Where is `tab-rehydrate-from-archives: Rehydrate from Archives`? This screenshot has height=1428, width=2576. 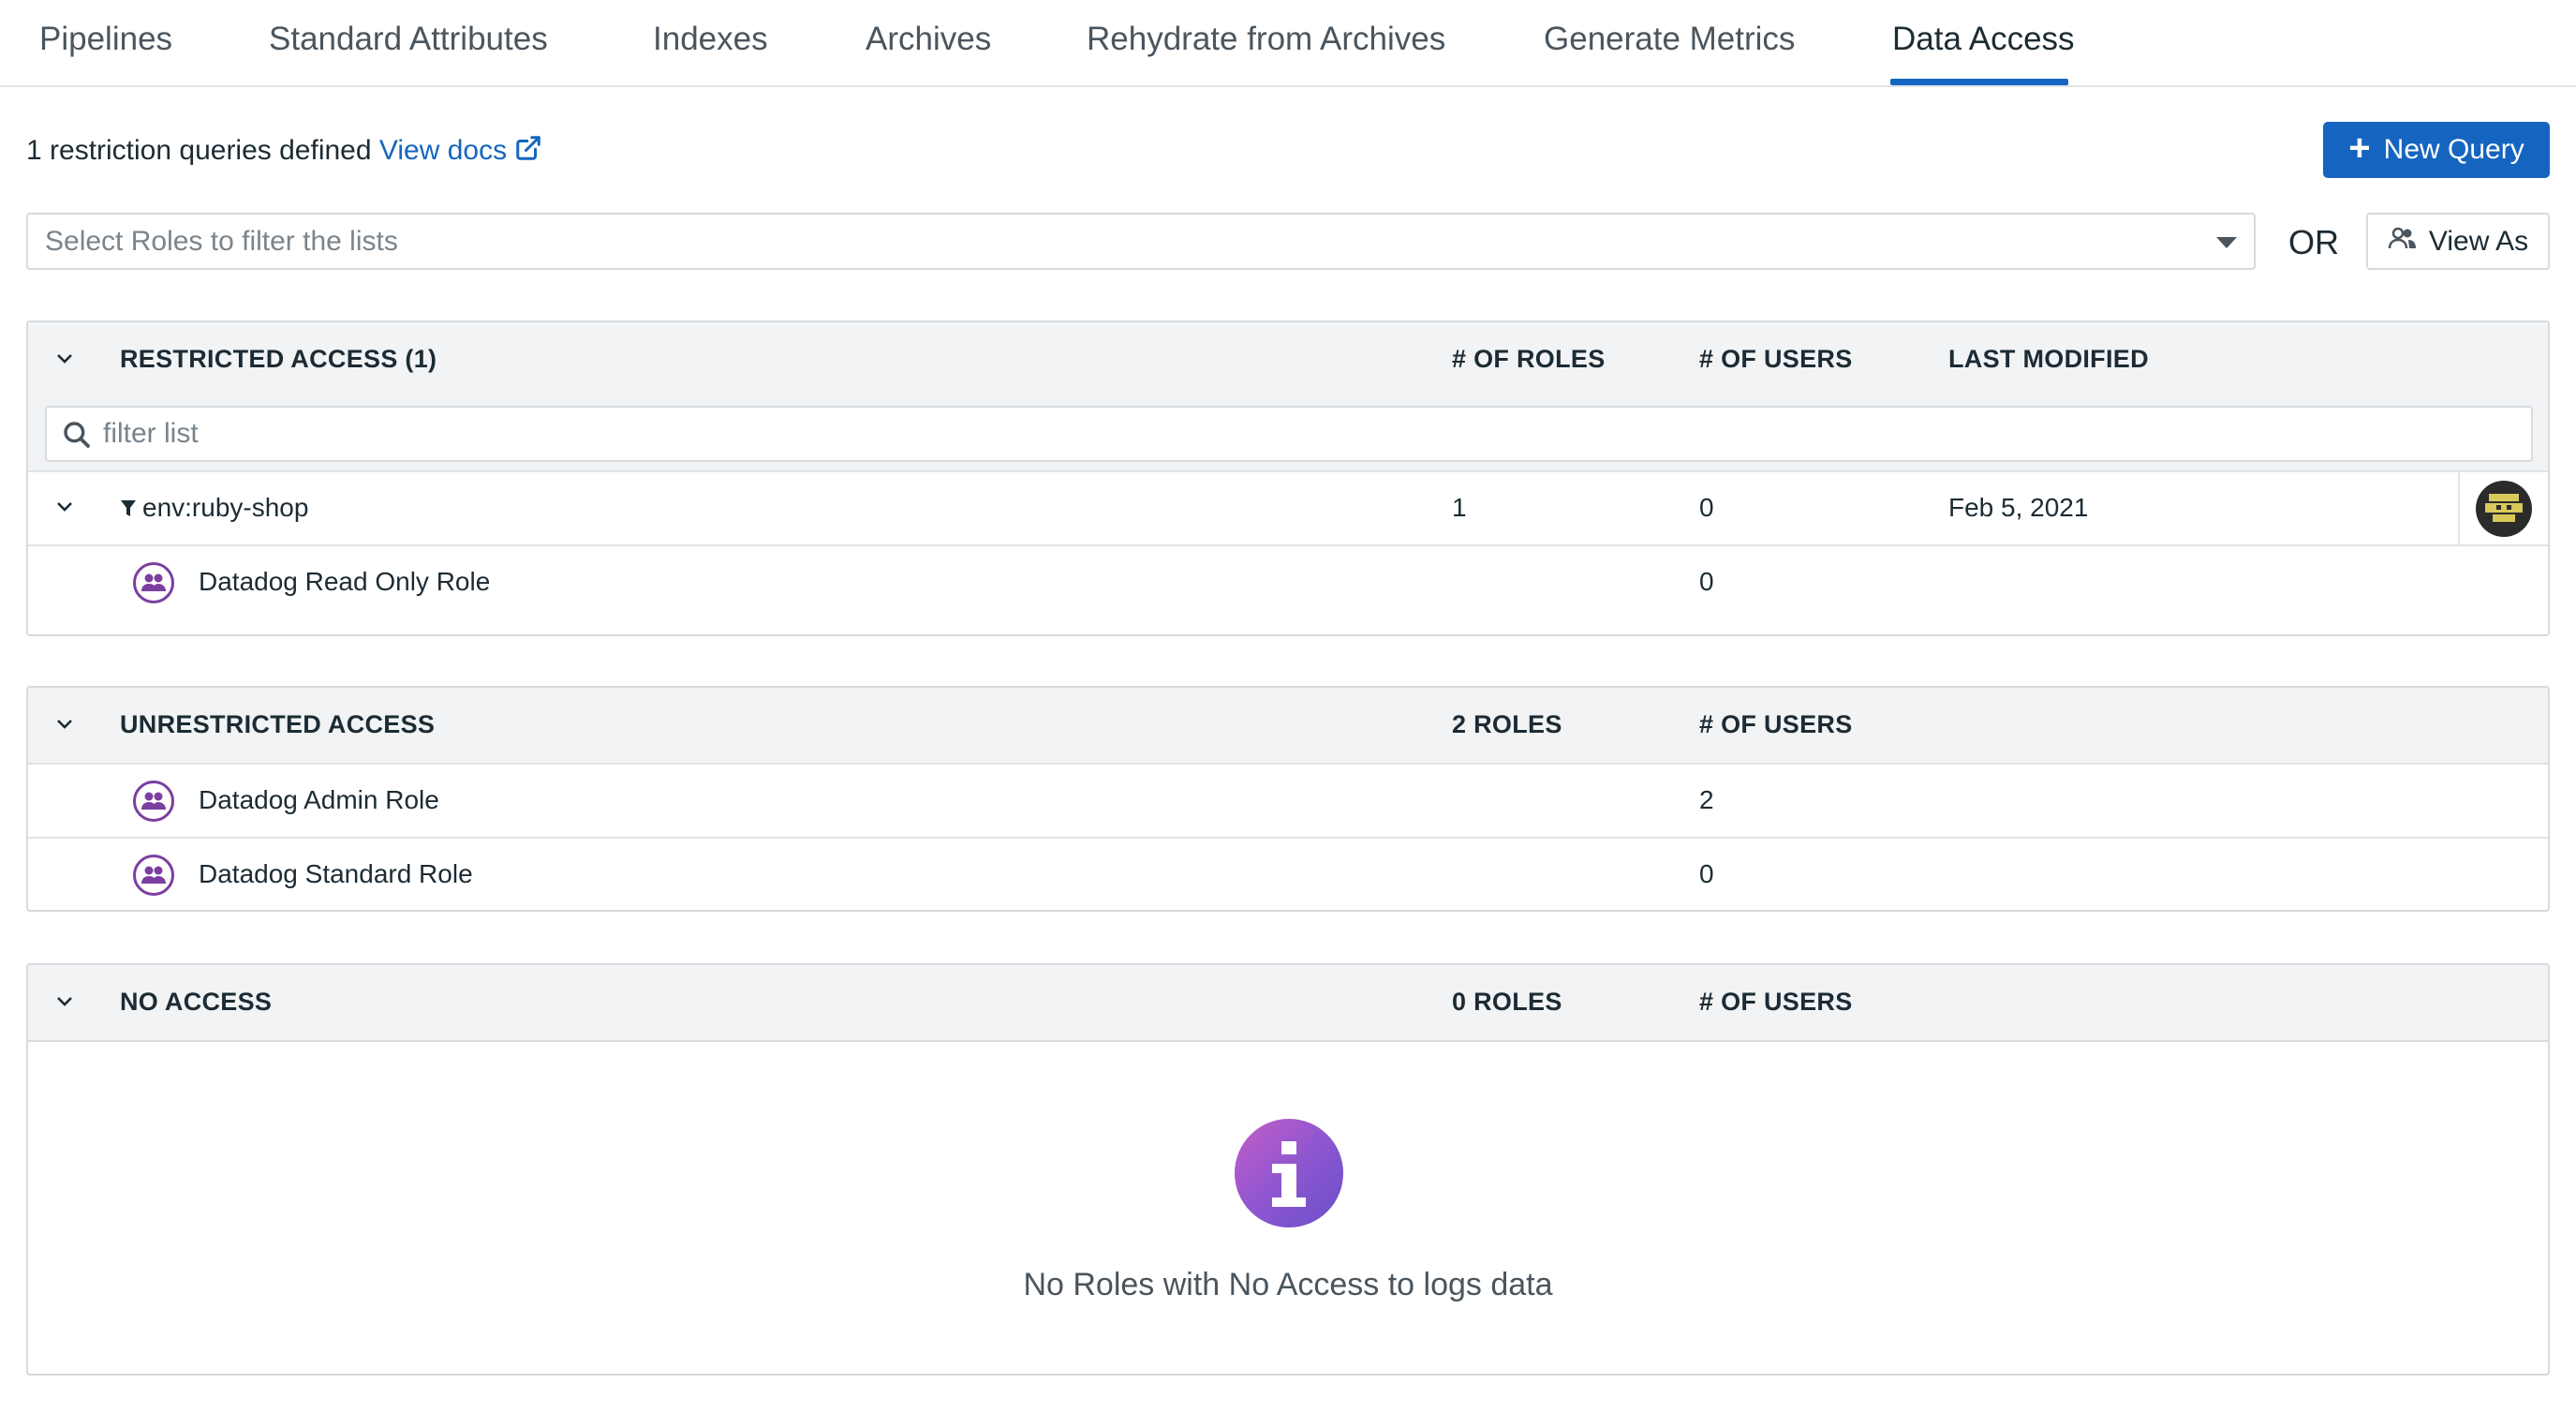 tab-rehydrate-from-archives: Rehydrate from Archives is located at coordinates (1266, 39).